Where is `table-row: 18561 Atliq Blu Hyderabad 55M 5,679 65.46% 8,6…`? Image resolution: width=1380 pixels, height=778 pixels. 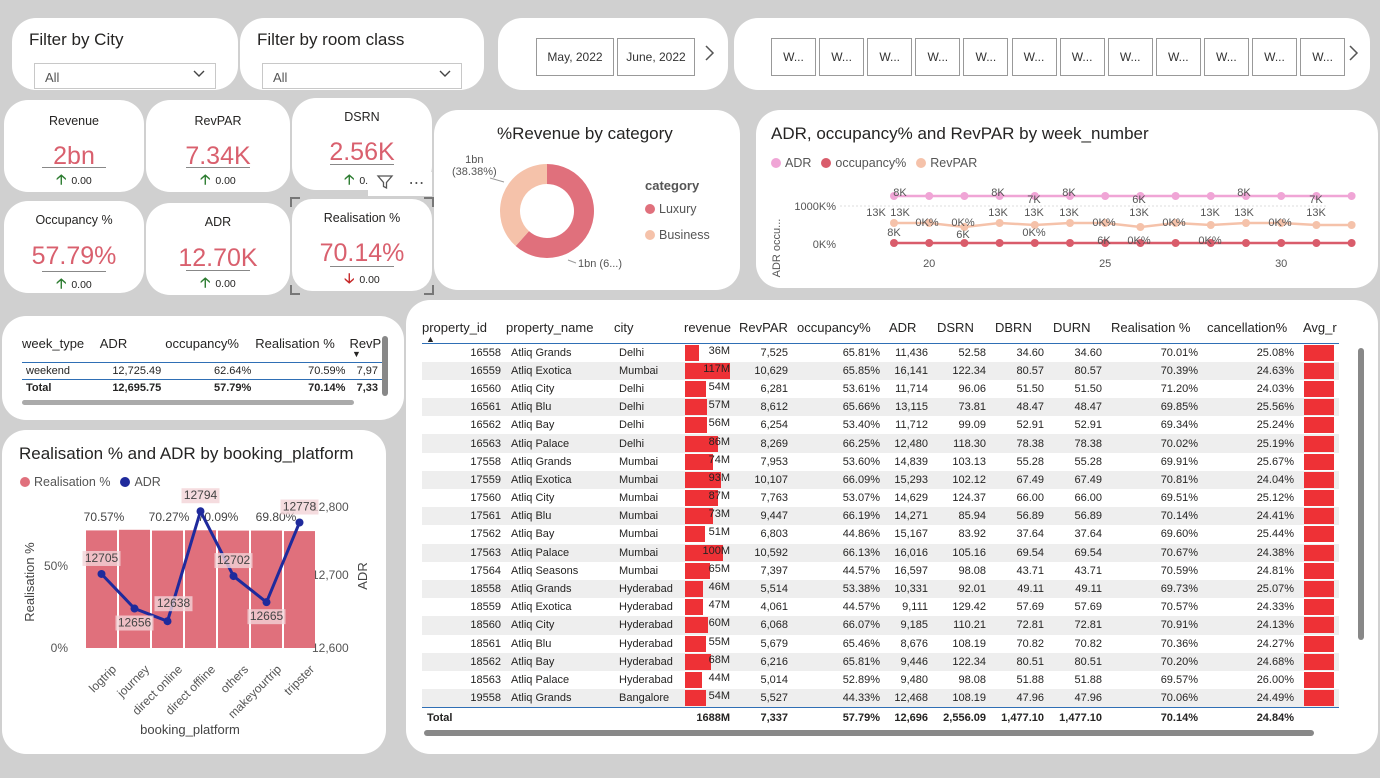 table-row: 18561 Atliq Blu Hyderabad 55M 5,679 65.46% 8,6… is located at coordinates (880, 644).